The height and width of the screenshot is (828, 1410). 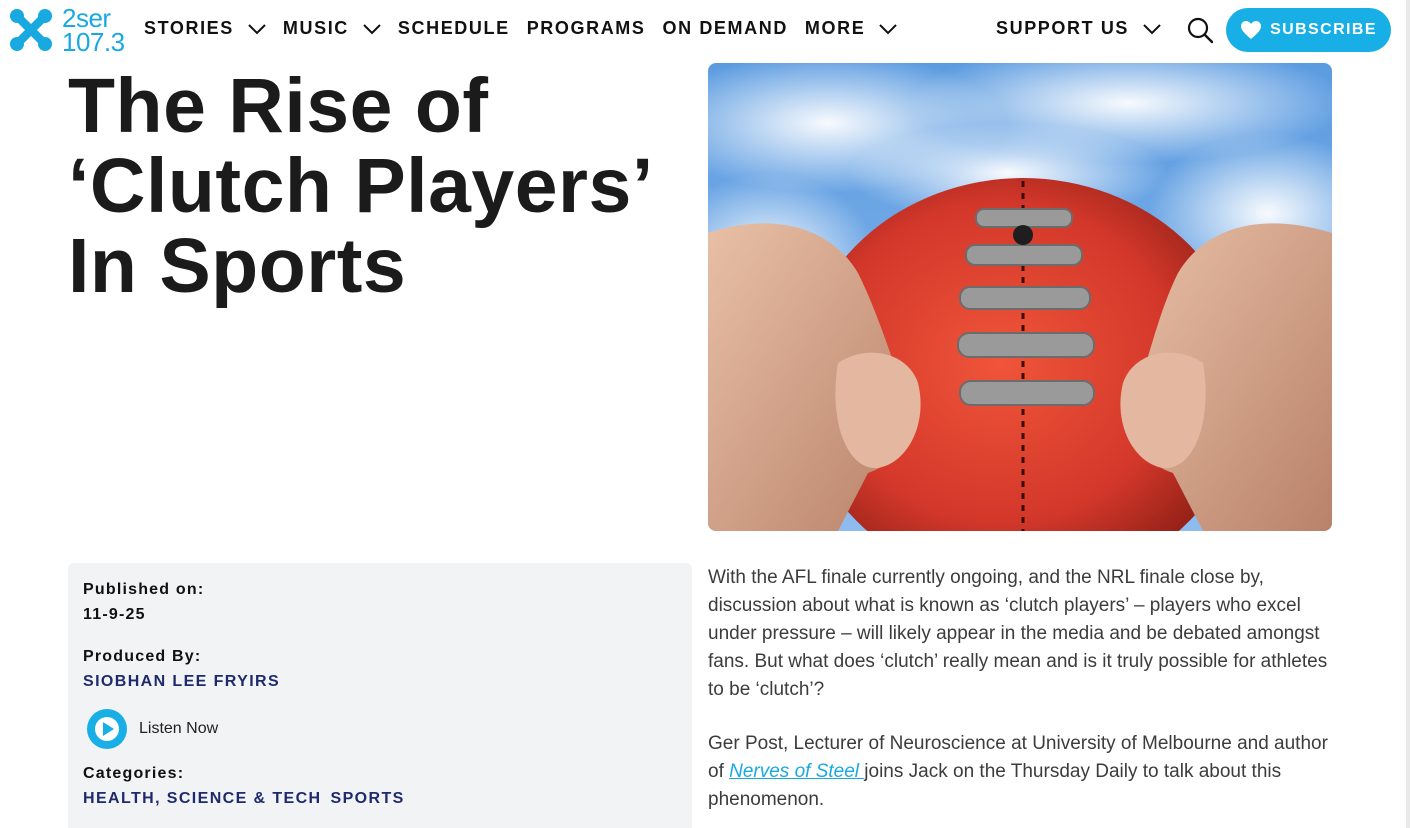 I want to click on heart-icon, so click(x=1251, y=30).